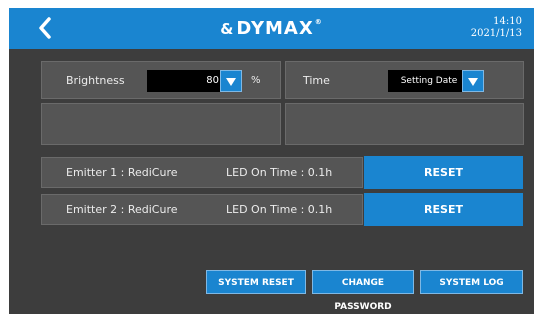 This screenshot has height=322, width=544. I want to click on empty-panel-right, so click(404, 124).